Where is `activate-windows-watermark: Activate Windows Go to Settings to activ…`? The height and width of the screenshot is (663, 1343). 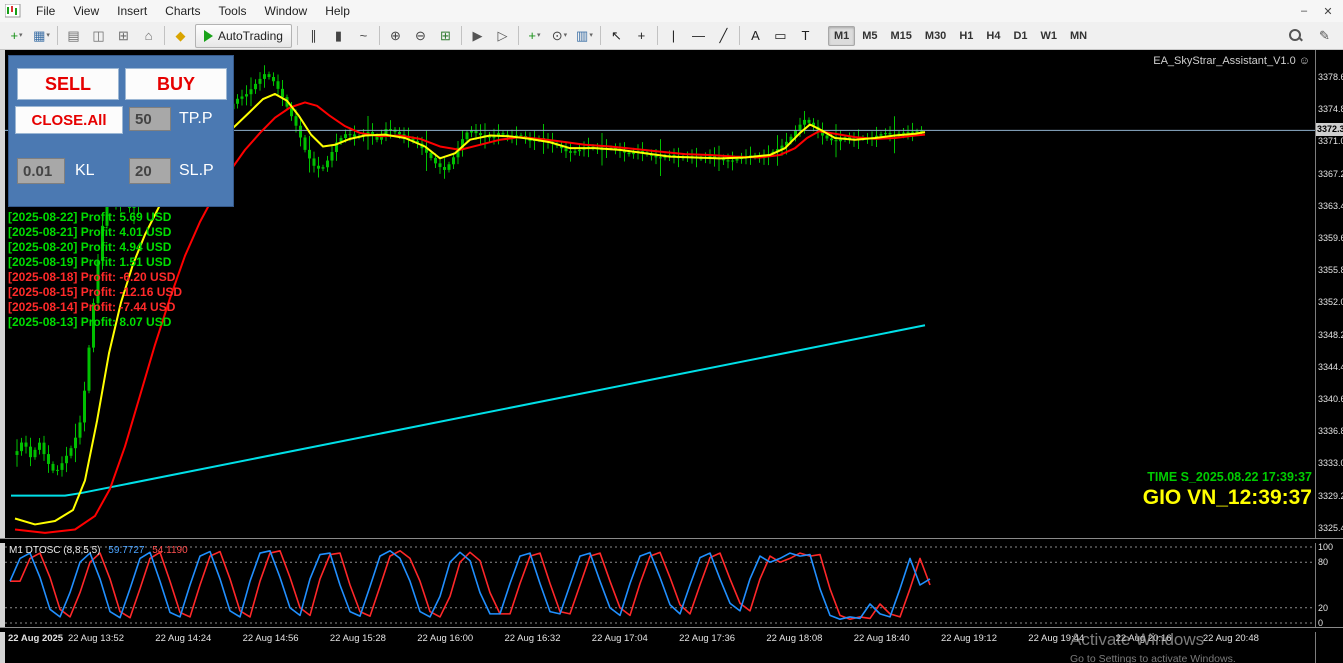 activate-windows-watermark: Activate Windows Go to Settings to activ… is located at coordinates (1153, 646).